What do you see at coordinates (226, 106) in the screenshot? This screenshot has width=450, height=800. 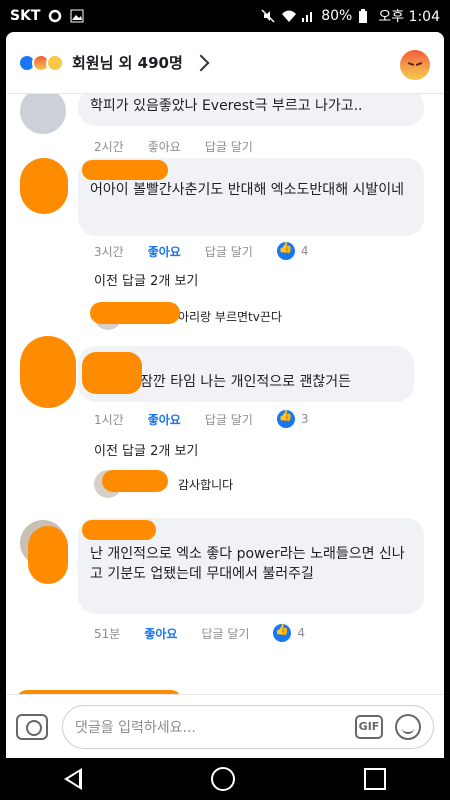 I see `comment-text: 학피가 있음좋았나 Everest극 부르고 나가고..` at bounding box center [226, 106].